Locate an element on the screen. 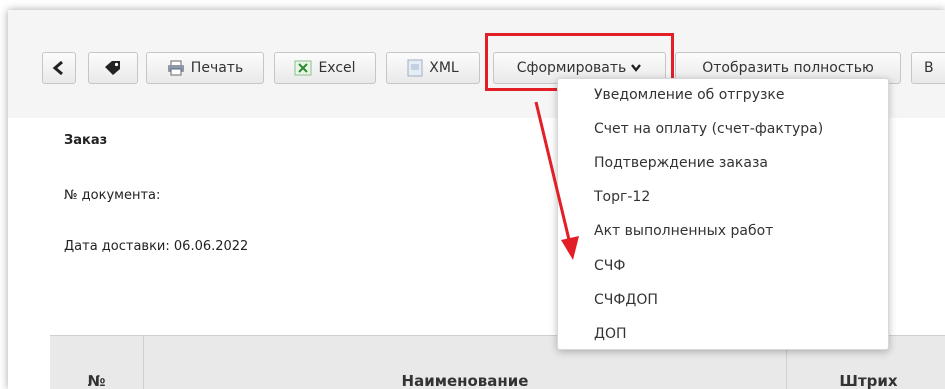  excel-label: Excel is located at coordinates (337, 68).